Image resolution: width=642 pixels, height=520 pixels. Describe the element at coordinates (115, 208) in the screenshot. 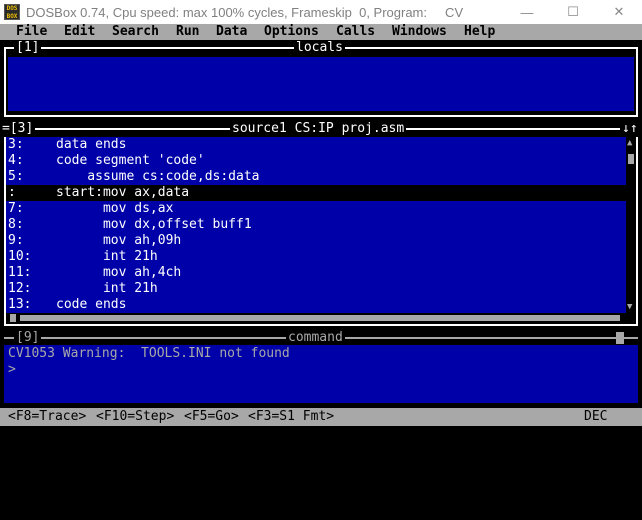

I see `source-line-code: mov ds,ax` at that location.